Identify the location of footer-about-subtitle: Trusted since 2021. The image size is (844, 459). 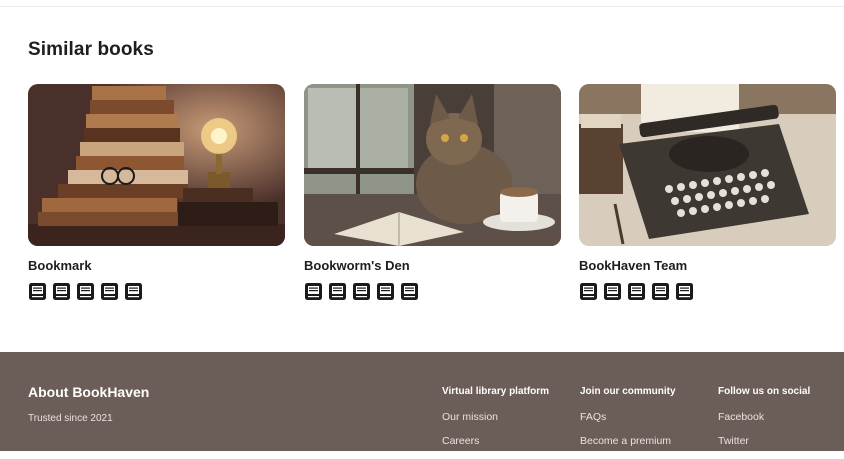
(70, 418).